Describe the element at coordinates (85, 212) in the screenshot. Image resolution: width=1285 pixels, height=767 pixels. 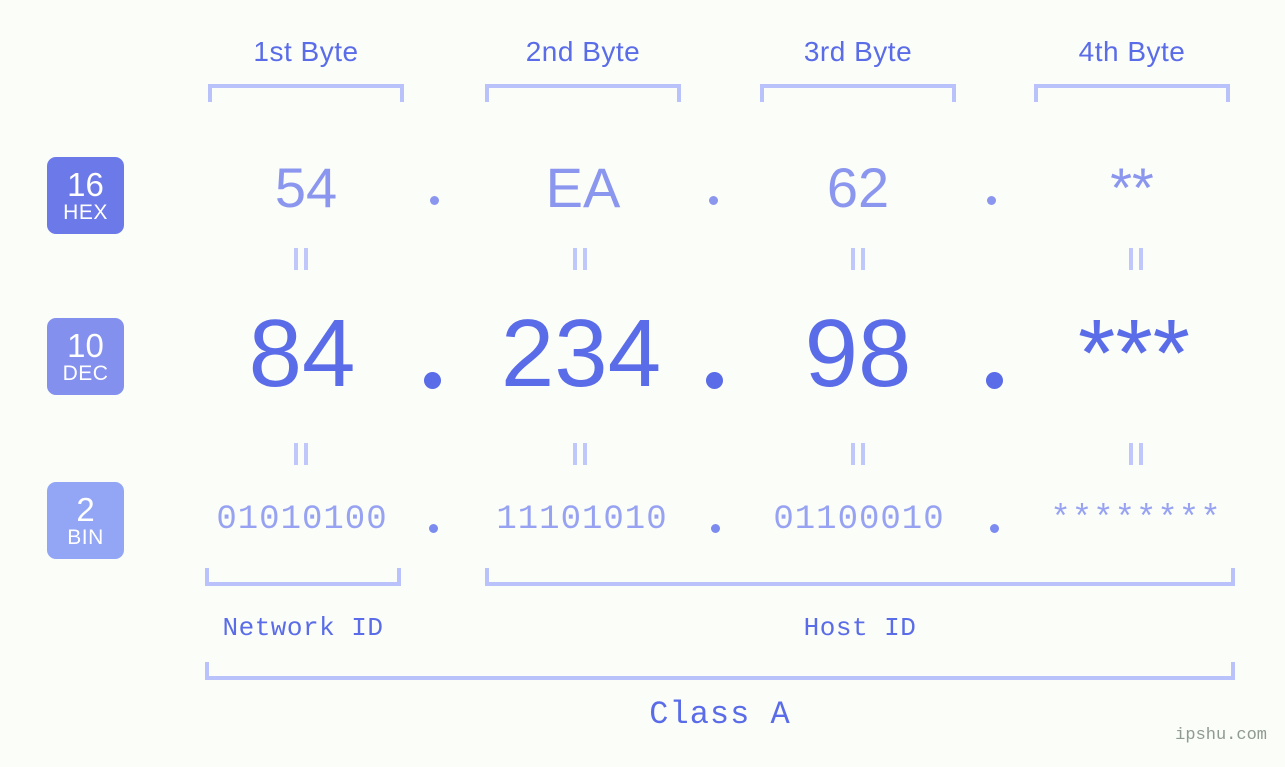
I see `base-badge-hex-abbr: HEX` at that location.